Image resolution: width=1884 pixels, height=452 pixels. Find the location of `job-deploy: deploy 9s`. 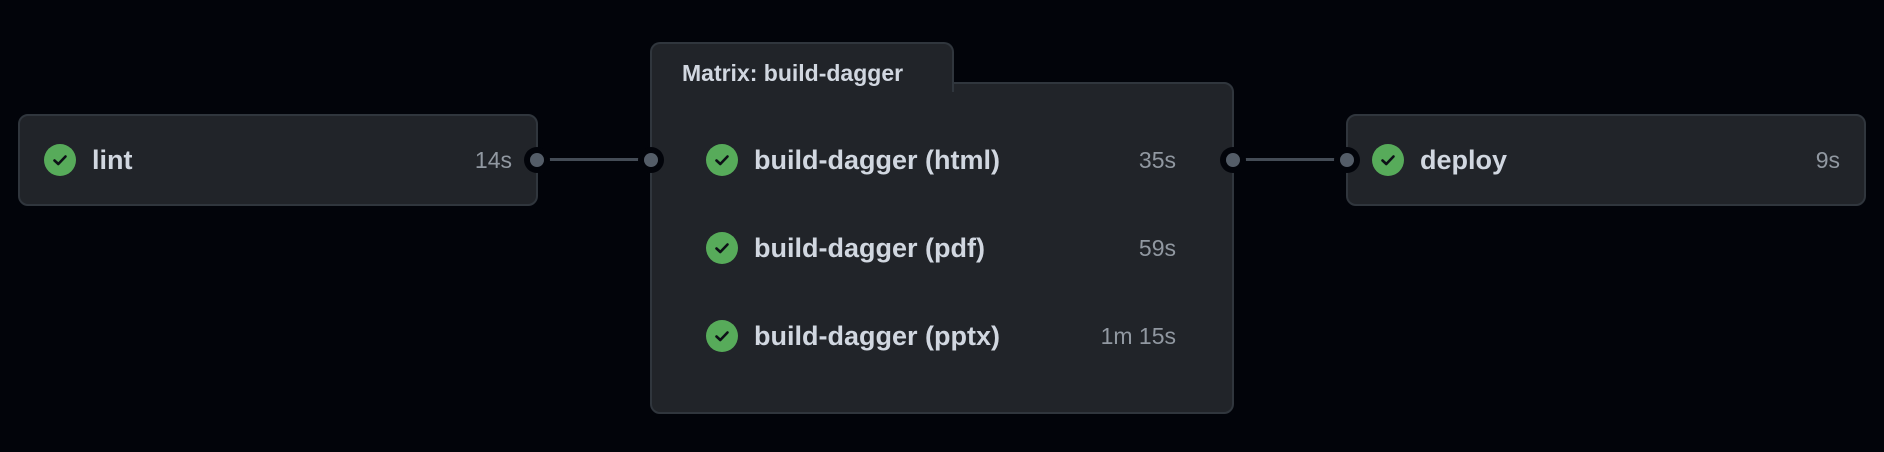

job-deploy: deploy 9s is located at coordinates (1606, 160).